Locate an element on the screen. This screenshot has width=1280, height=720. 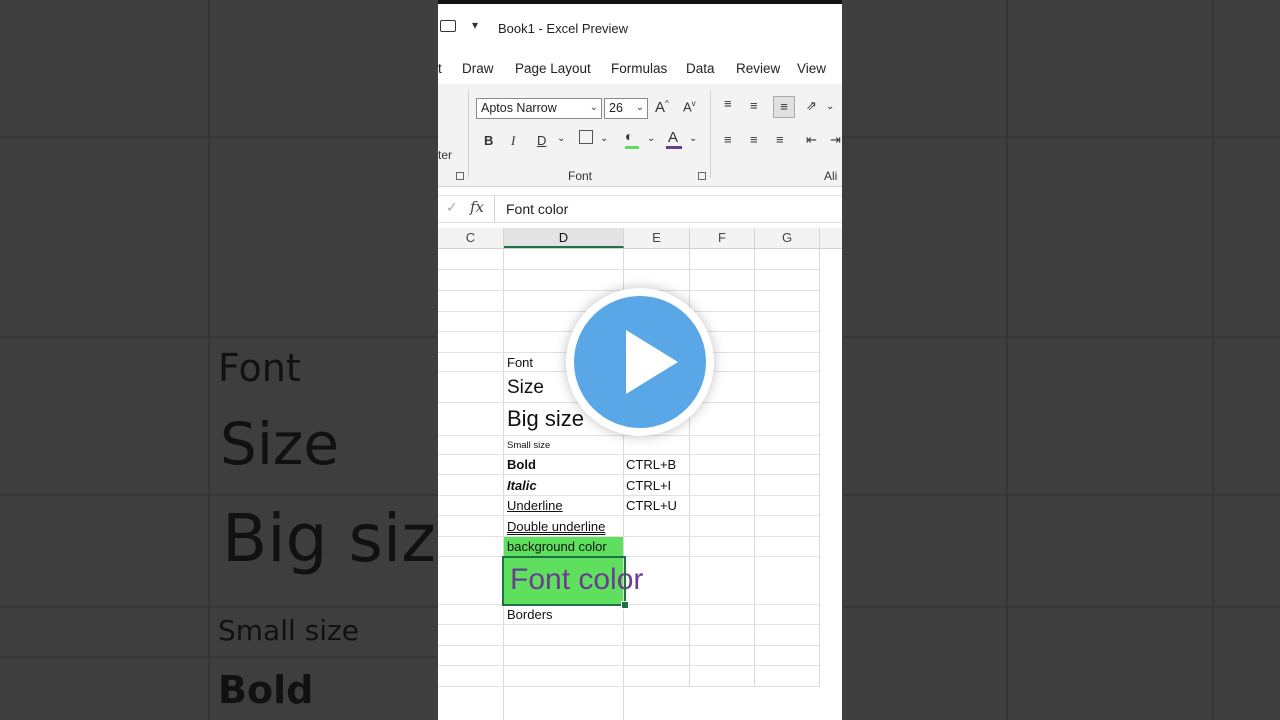
customize-quick-access-icon: ▾ is located at coordinates (475, 25).